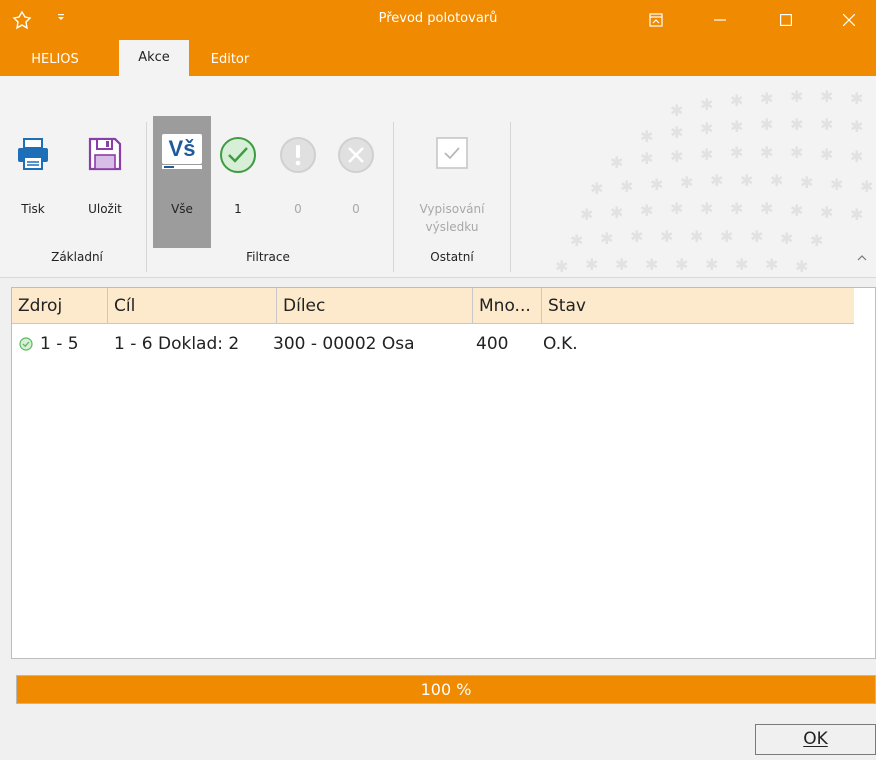 This screenshot has width=876, height=760. What do you see at coordinates (298, 178) in the screenshot?
I see `filter-warning-button: 0` at bounding box center [298, 178].